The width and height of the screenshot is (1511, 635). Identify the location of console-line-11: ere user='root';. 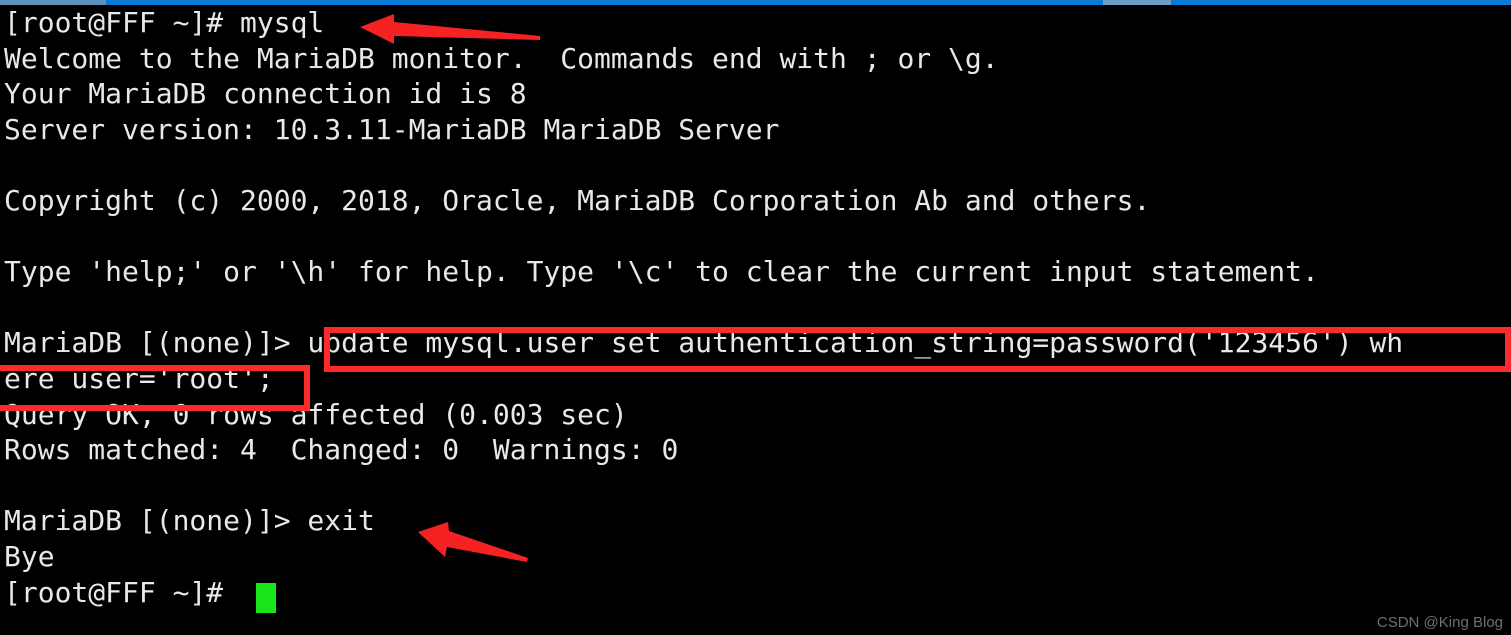
(139, 378).